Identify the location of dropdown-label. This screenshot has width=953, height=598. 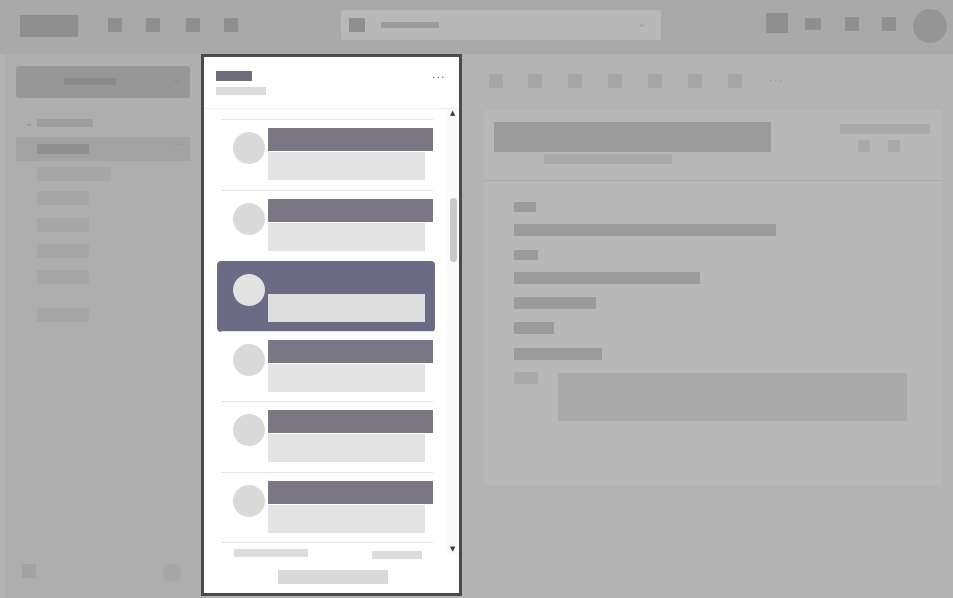
(90, 81).